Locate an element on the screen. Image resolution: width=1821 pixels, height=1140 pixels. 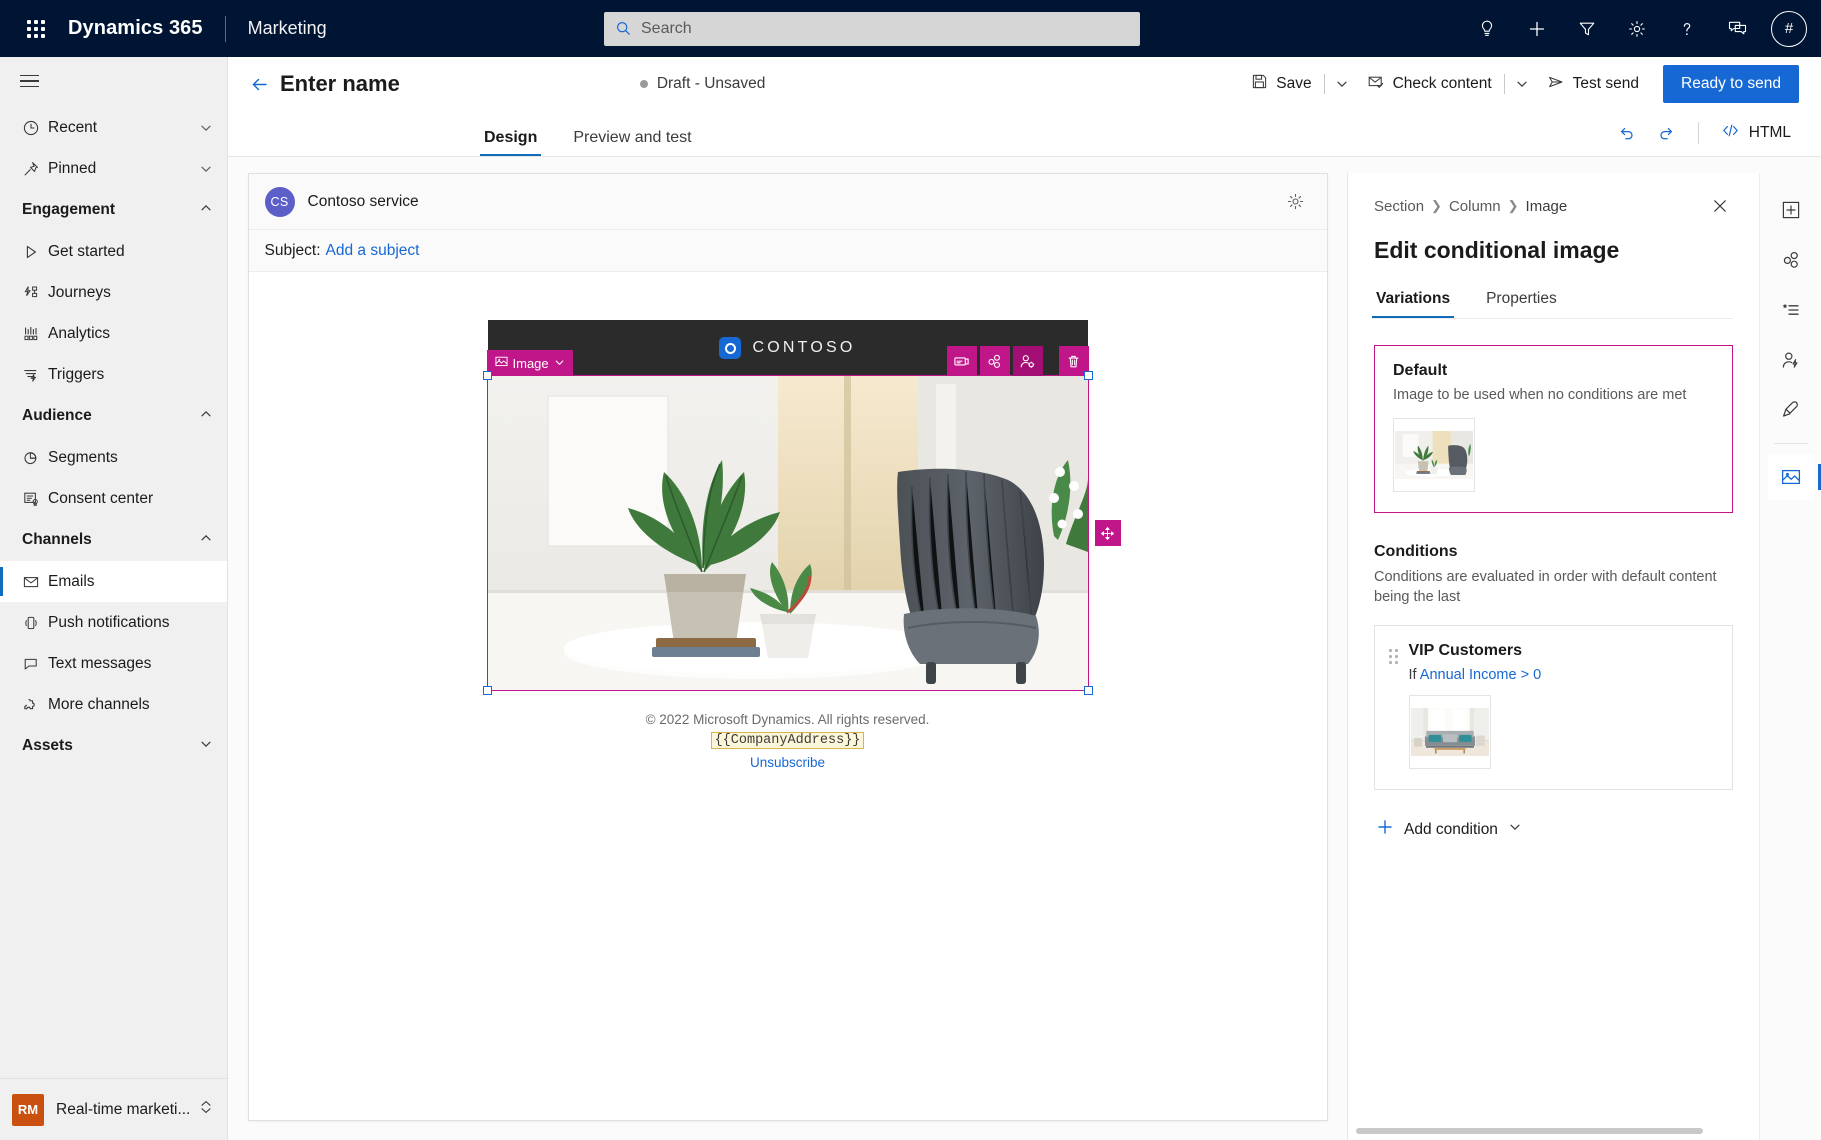
puzzle-icon is located at coordinates (35, 705).